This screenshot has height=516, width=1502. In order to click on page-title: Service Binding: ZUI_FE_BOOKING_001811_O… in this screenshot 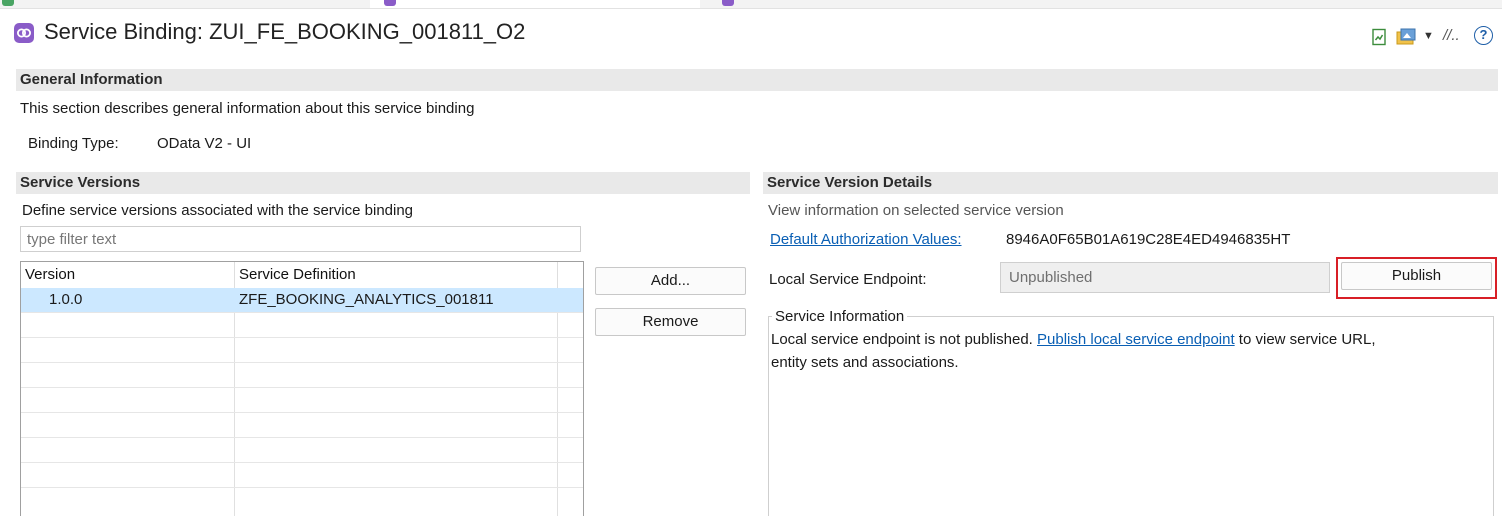, I will do `click(285, 31)`.